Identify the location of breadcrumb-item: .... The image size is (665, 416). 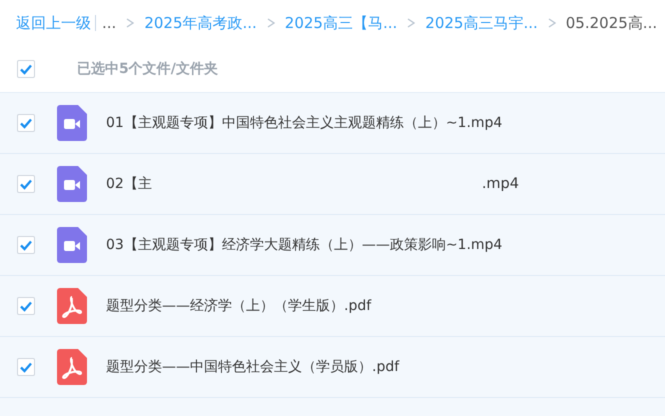
(109, 23).